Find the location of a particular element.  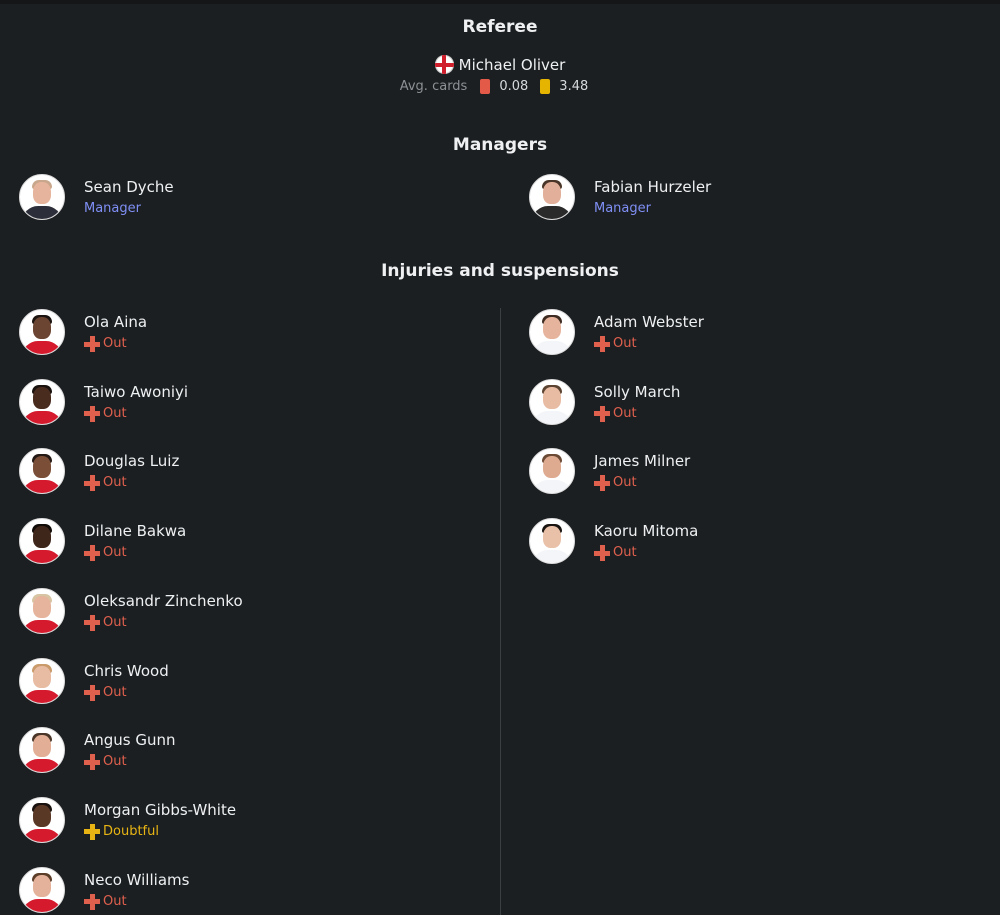

injured-player: Chris Wood Out is located at coordinates (94, 680).